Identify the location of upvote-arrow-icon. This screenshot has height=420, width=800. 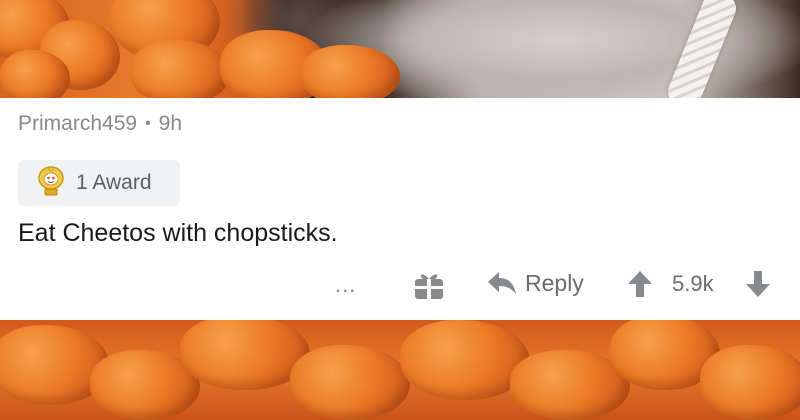
(640, 286).